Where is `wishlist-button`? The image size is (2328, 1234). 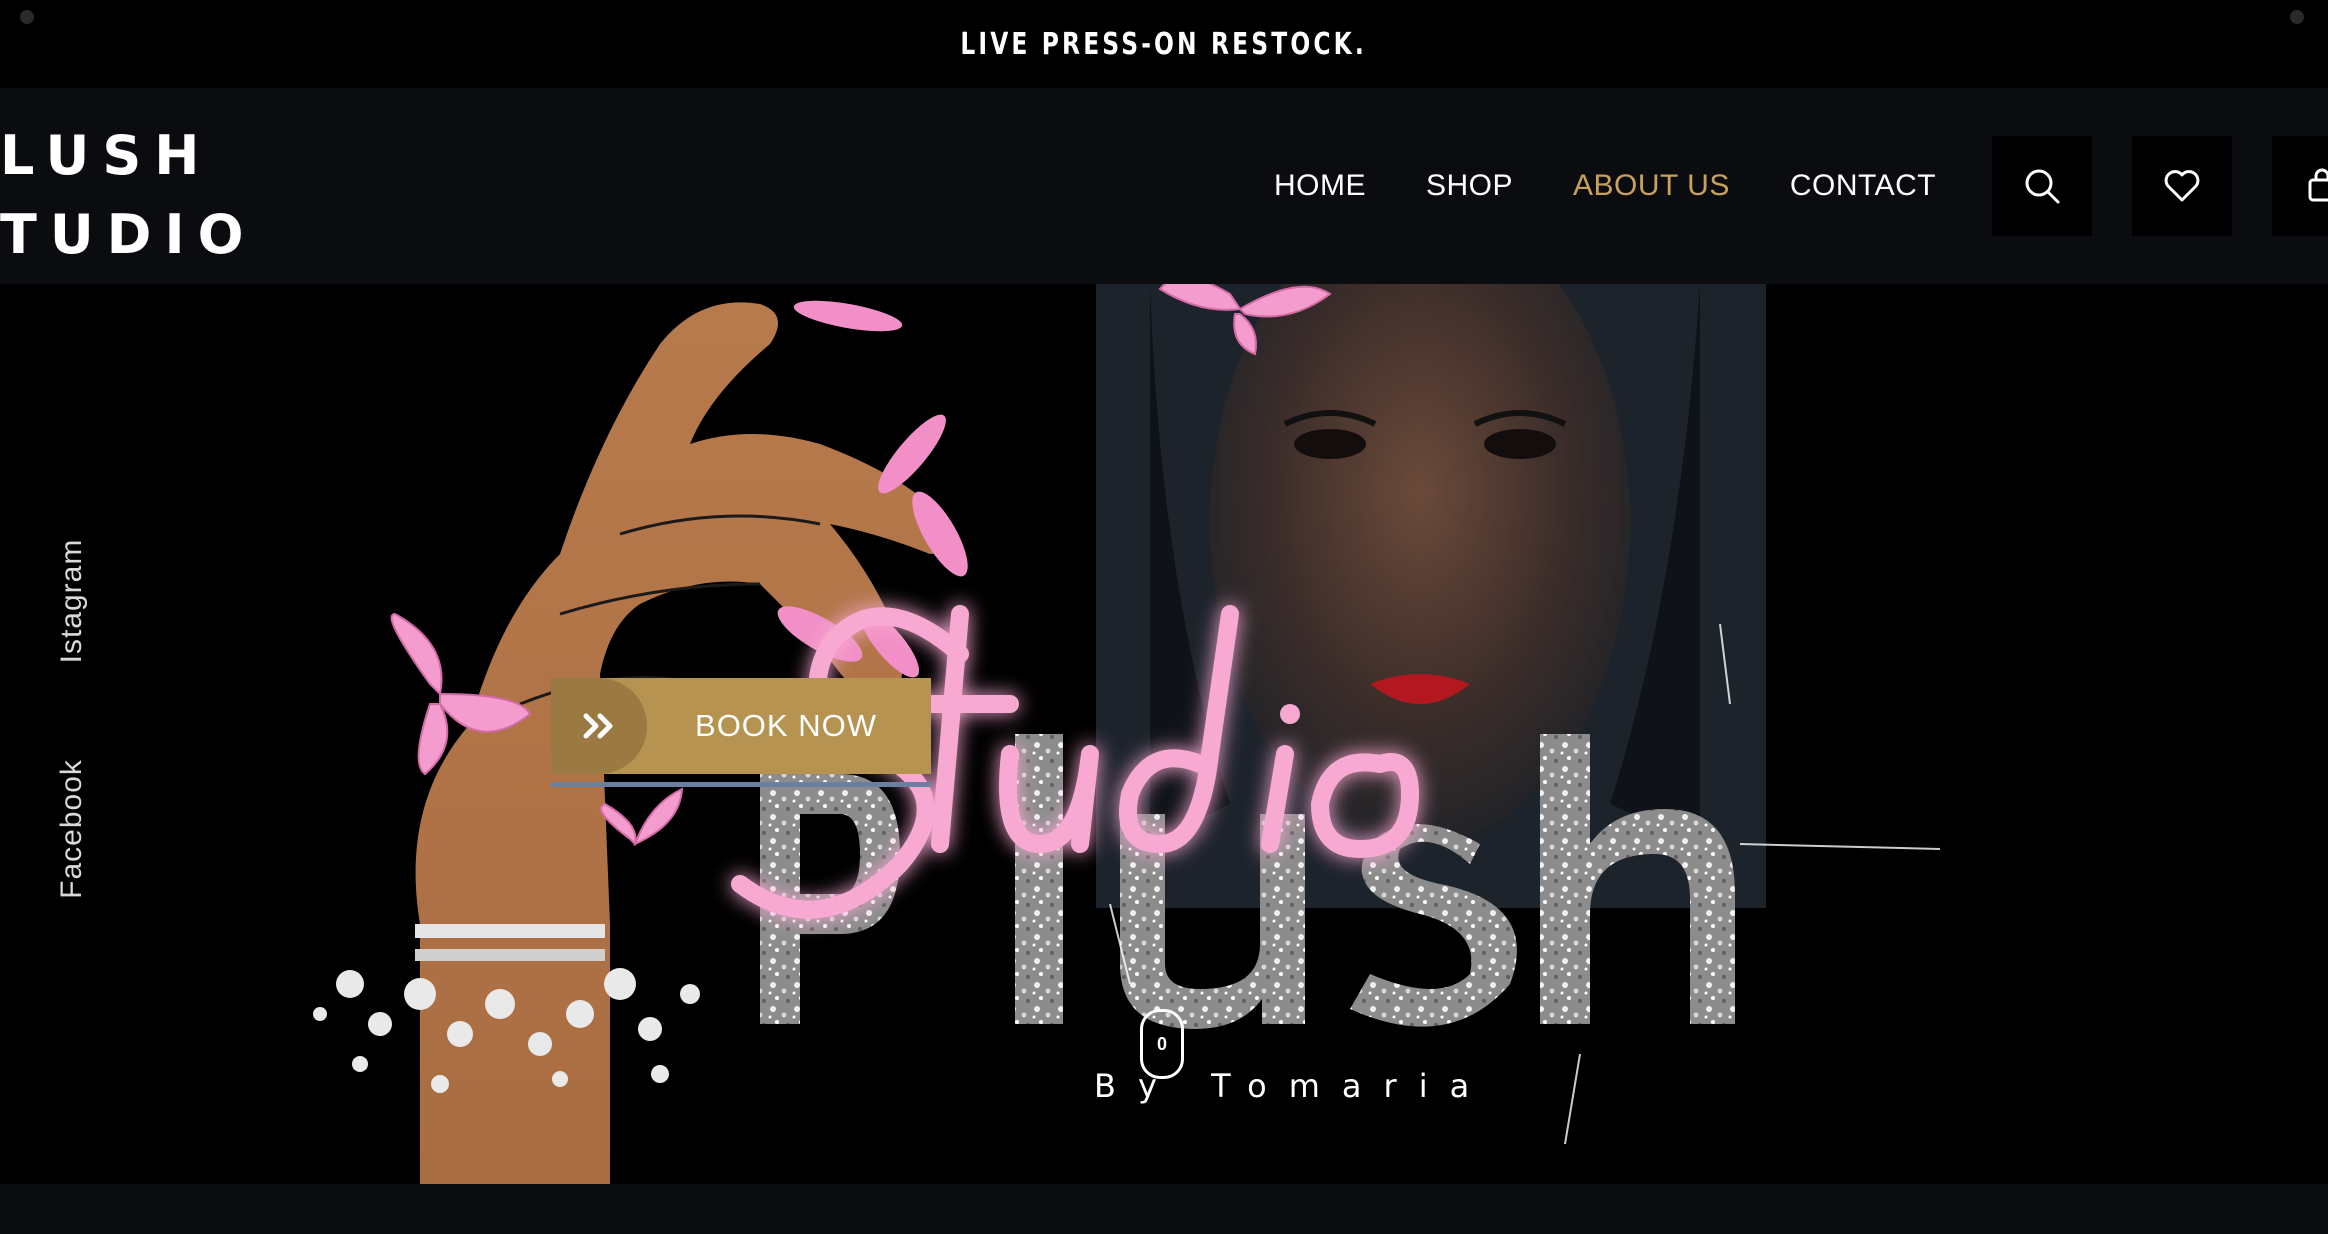 wishlist-button is located at coordinates (2182, 186).